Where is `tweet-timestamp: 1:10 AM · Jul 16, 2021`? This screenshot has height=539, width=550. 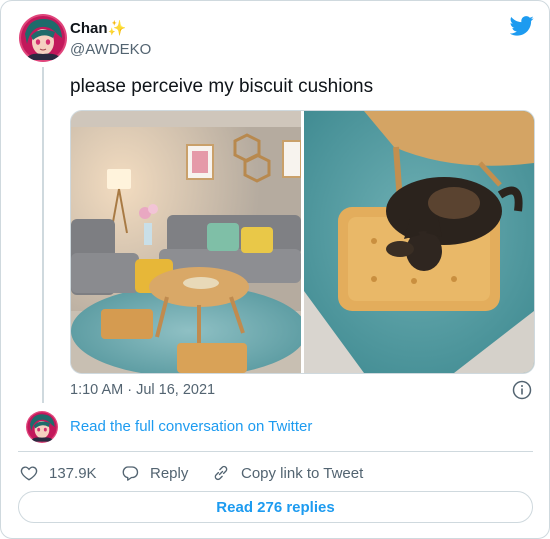
tweet-timestamp: 1:10 AM · Jul 16, 2021 is located at coordinates (142, 390).